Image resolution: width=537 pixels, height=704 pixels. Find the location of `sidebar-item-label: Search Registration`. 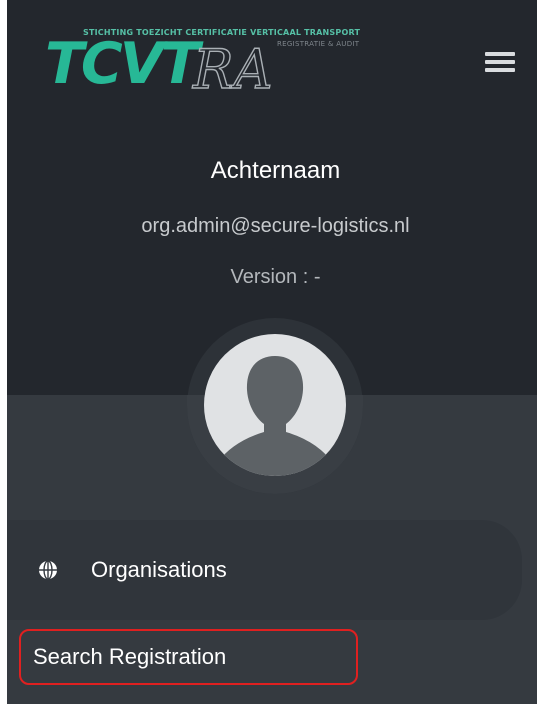

sidebar-item-label: Search Registration is located at coordinates (130, 656).